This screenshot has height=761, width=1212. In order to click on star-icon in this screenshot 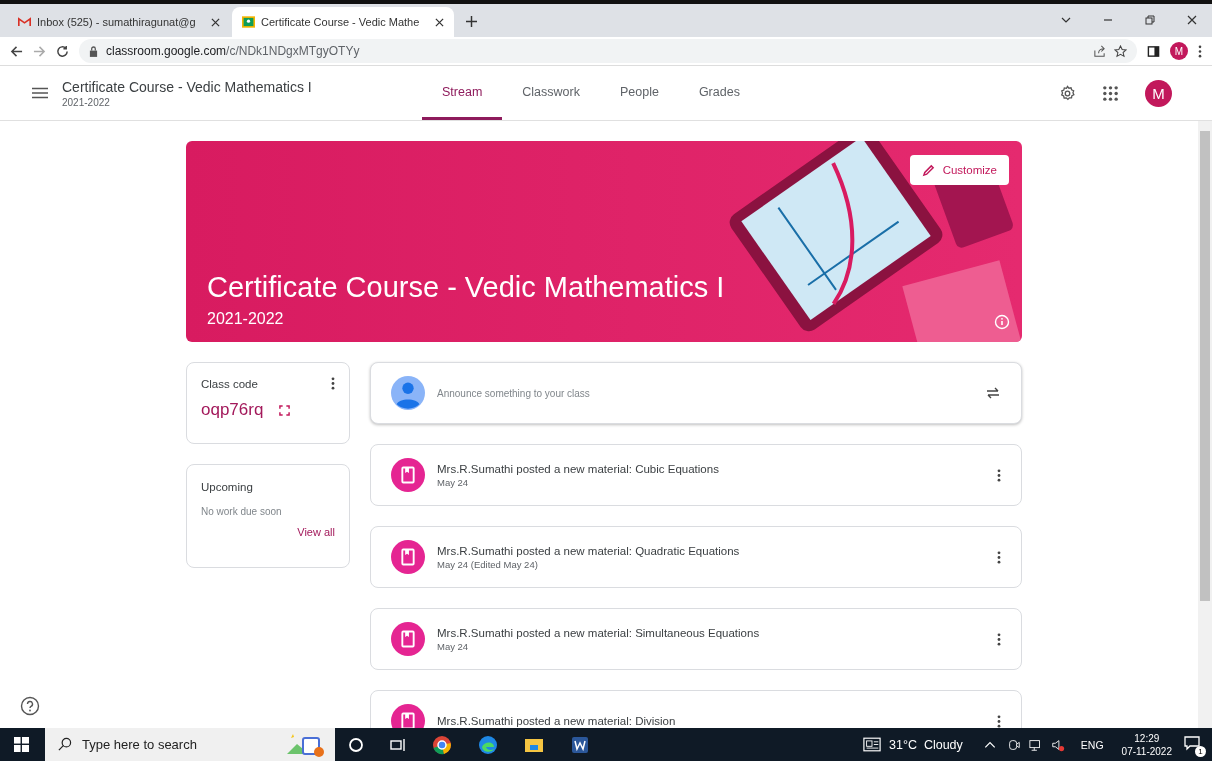, I will do `click(1120, 51)`.